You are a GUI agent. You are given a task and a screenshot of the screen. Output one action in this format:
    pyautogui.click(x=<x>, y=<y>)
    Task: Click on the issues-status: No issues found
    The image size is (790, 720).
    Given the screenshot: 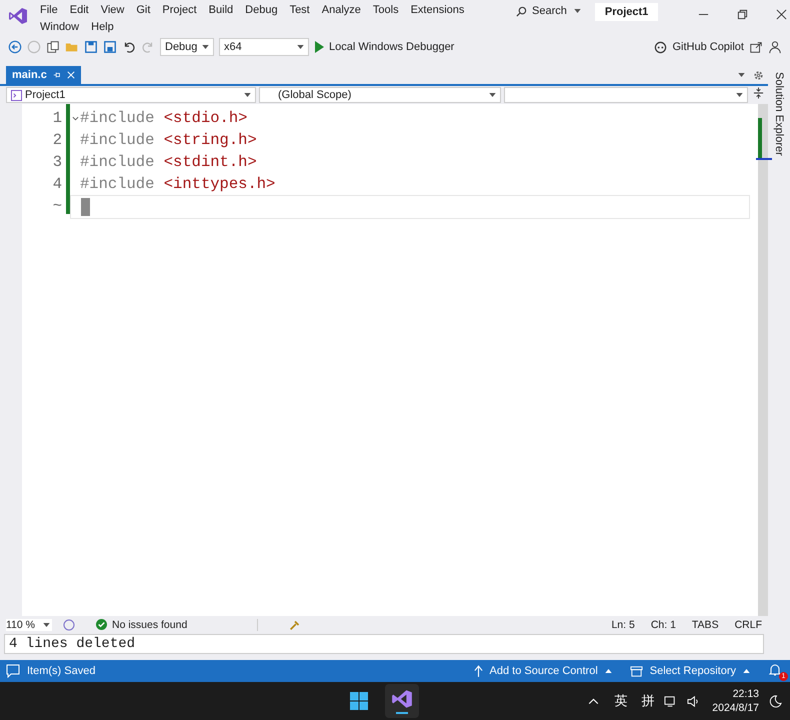 What is the action you would take?
    pyautogui.click(x=177, y=624)
    